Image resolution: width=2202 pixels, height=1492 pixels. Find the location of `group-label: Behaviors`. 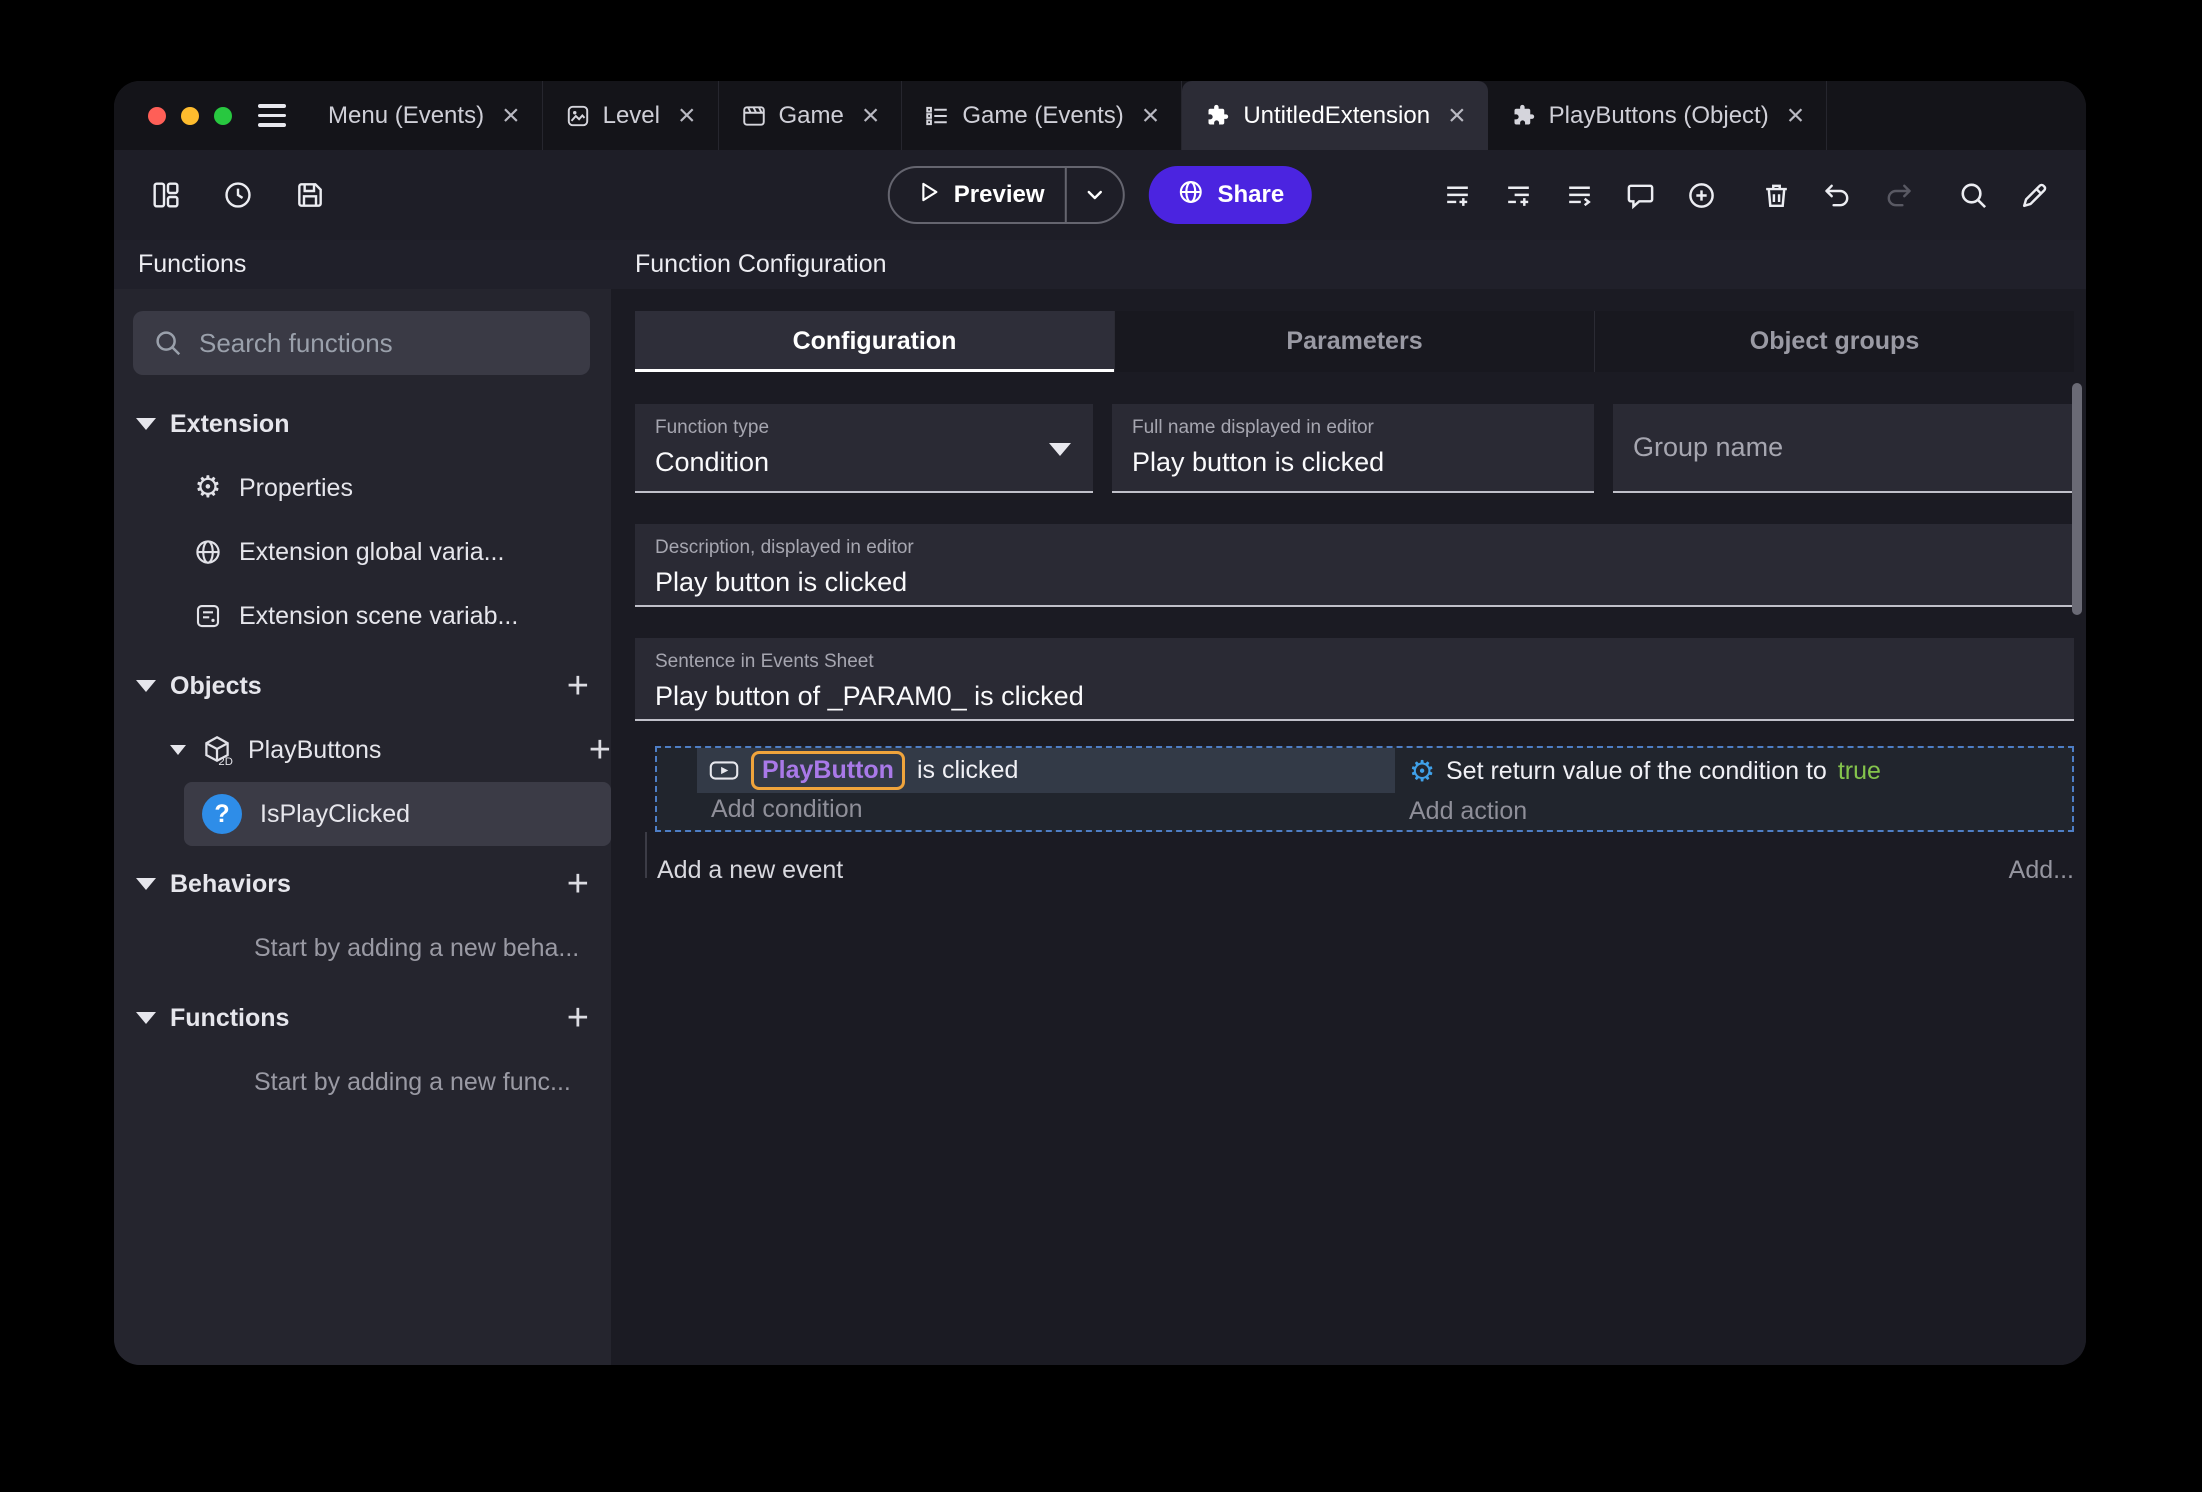

group-label: Behaviors is located at coordinates (230, 883).